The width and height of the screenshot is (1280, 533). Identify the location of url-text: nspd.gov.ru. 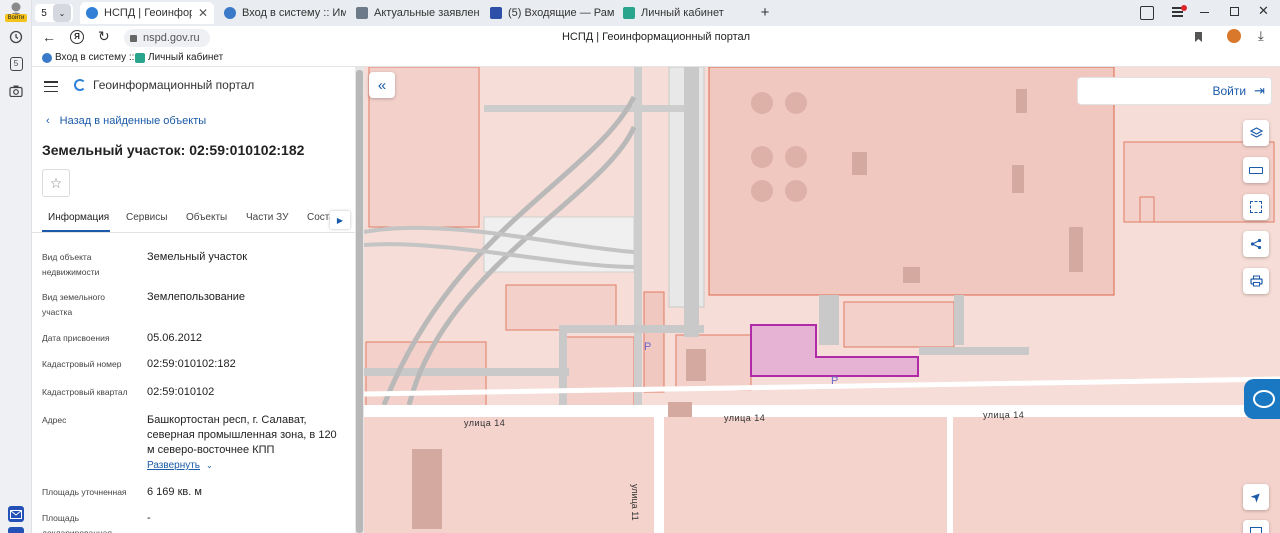
(171, 38).